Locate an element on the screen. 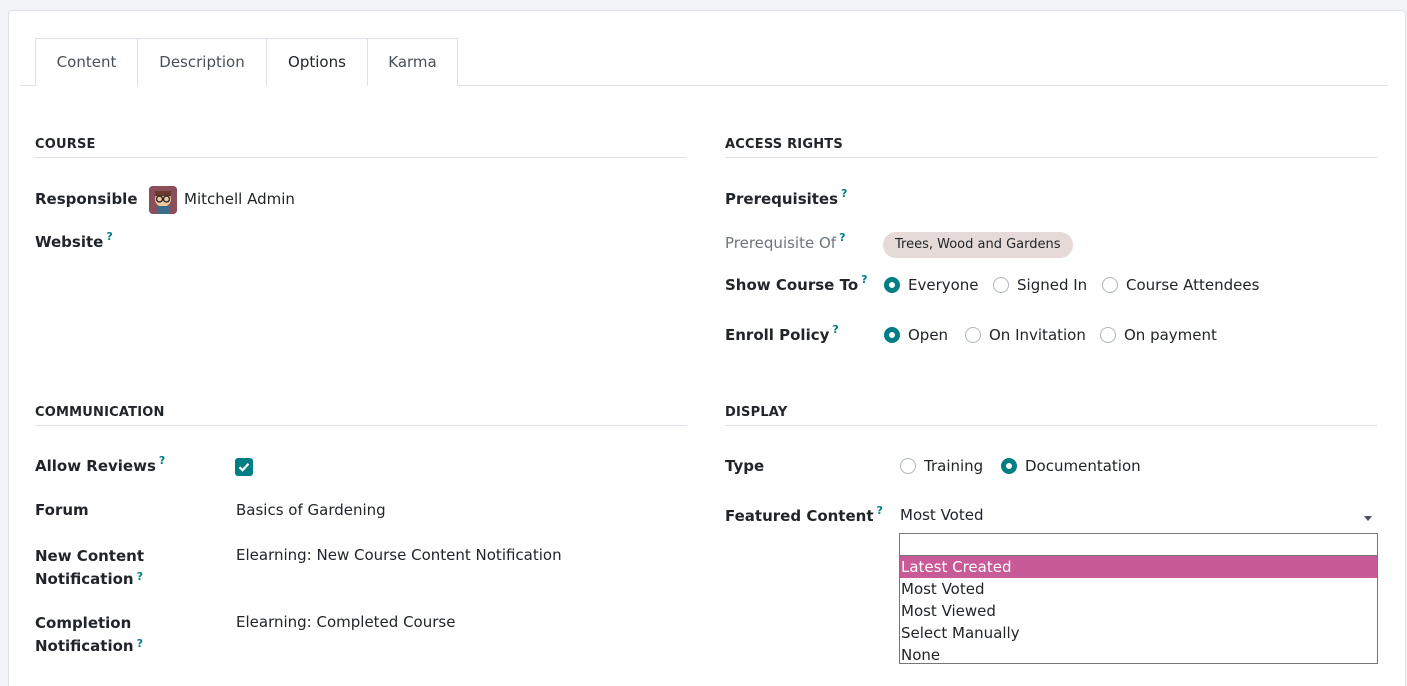 The height and width of the screenshot is (686, 1407). website-label: Website? is located at coordinates (74, 240).